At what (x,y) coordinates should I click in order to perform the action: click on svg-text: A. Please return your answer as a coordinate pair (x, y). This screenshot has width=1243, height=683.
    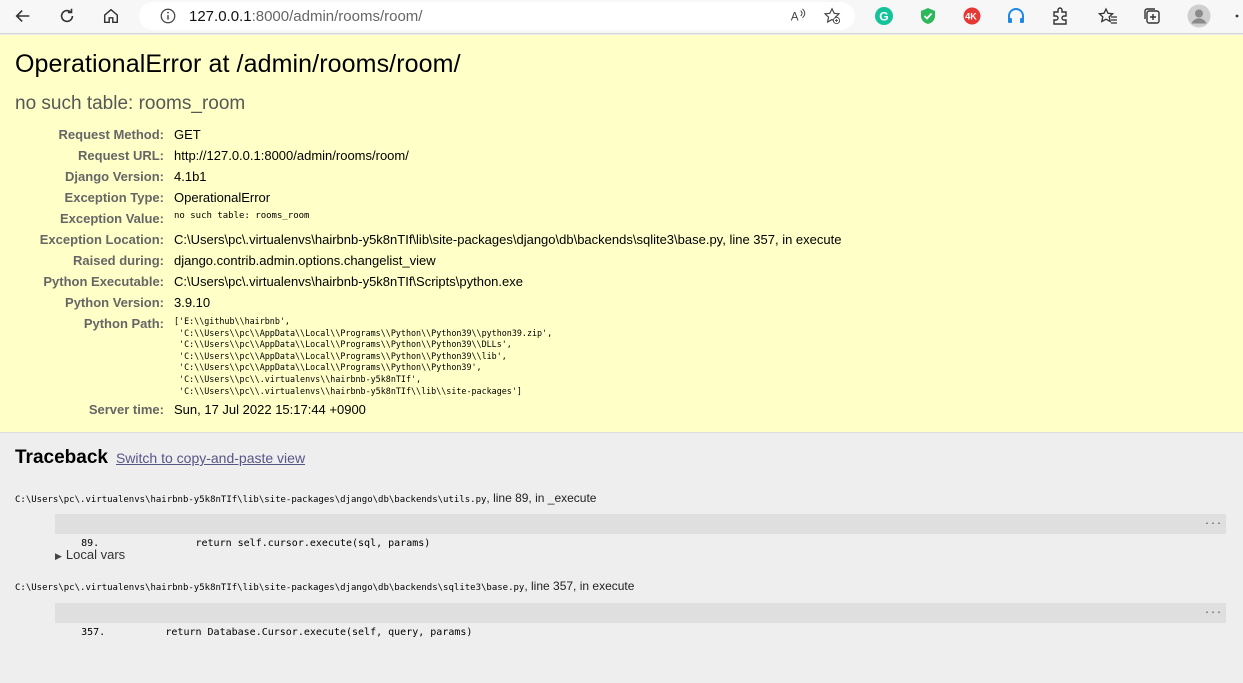
    Looking at the image, I should click on (795, 17).